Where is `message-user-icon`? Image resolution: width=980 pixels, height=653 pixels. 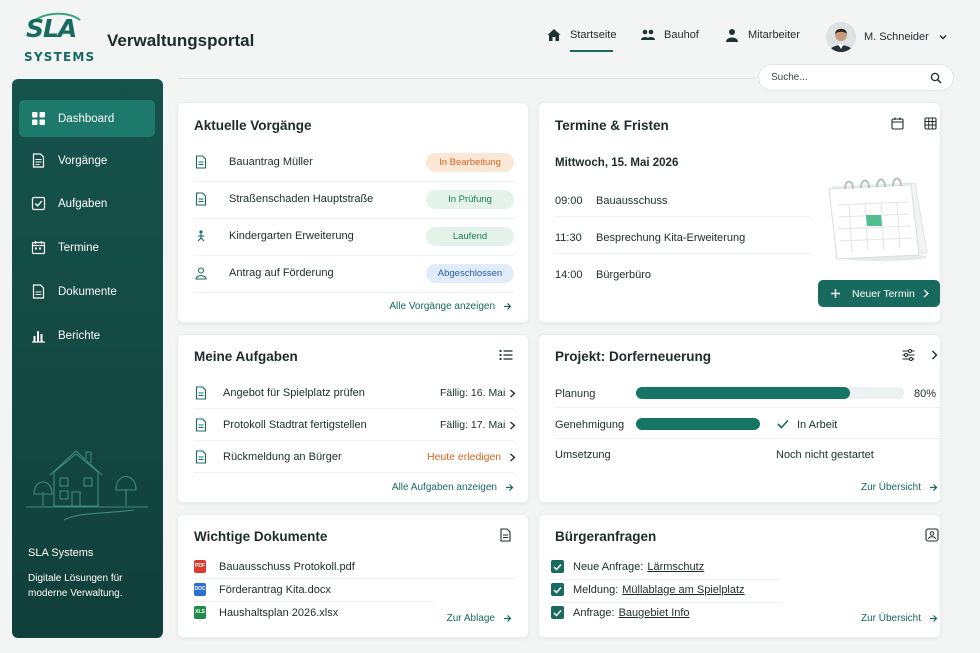 message-user-icon is located at coordinates (932, 535).